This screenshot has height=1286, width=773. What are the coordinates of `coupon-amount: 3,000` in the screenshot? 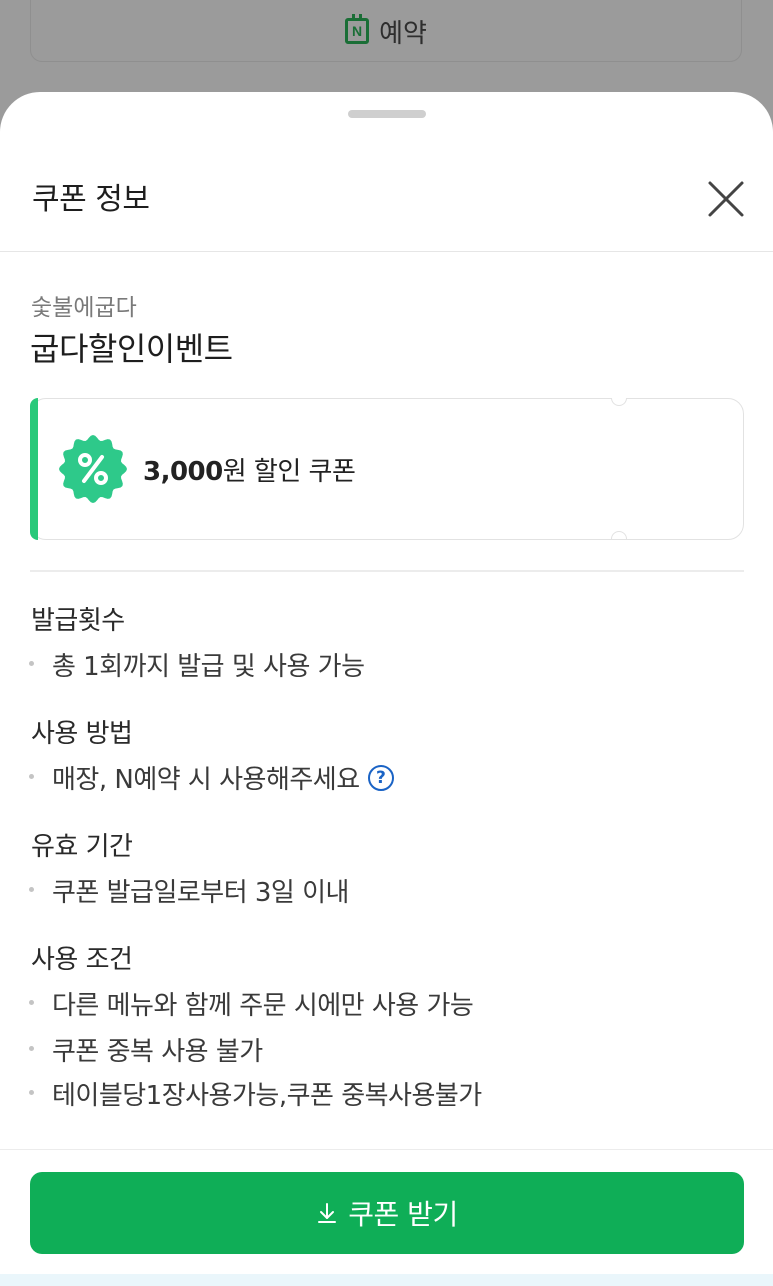 It's located at (183, 472).